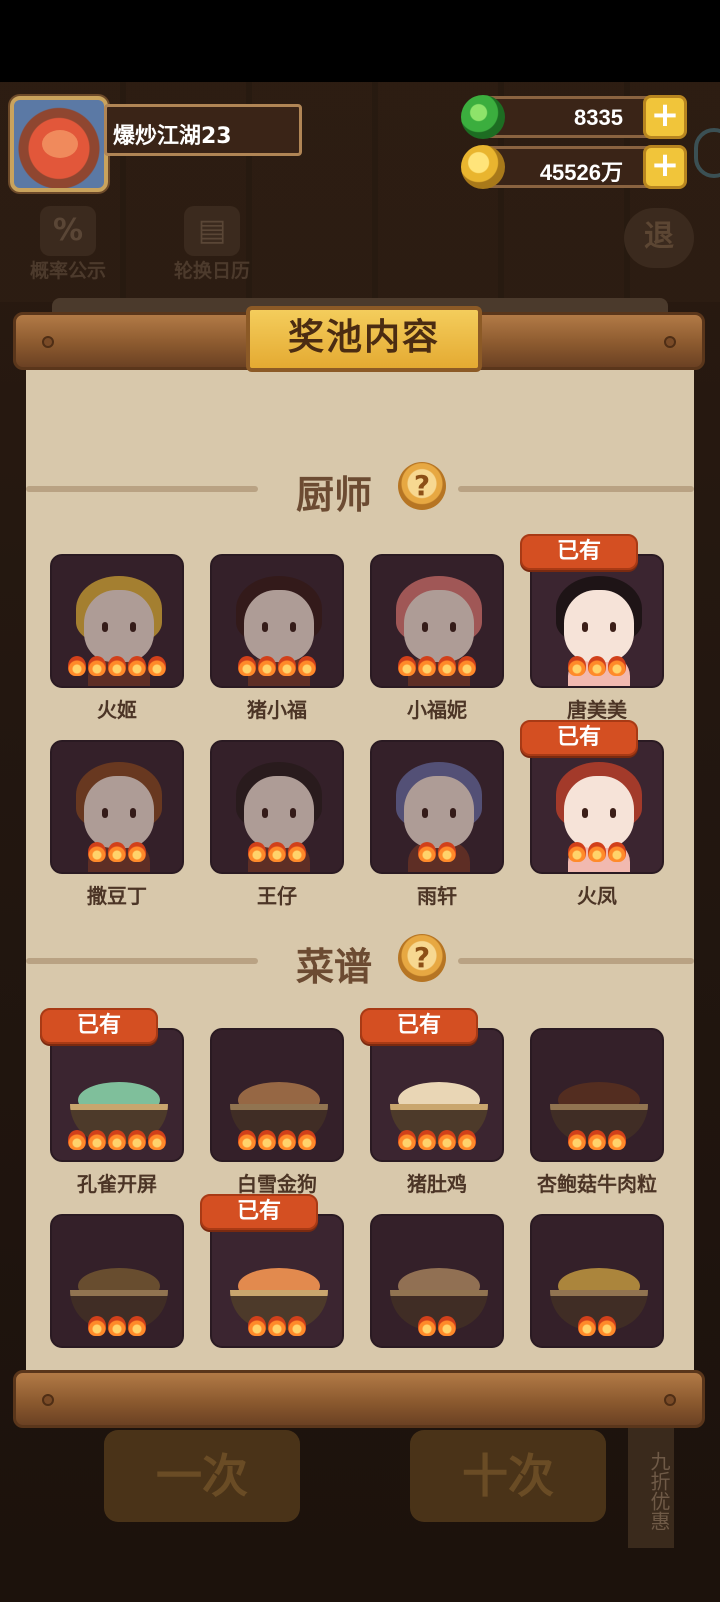  Describe the element at coordinates (277, 1184) in the screenshot. I see `recipe-name: 白雪金狗` at that location.